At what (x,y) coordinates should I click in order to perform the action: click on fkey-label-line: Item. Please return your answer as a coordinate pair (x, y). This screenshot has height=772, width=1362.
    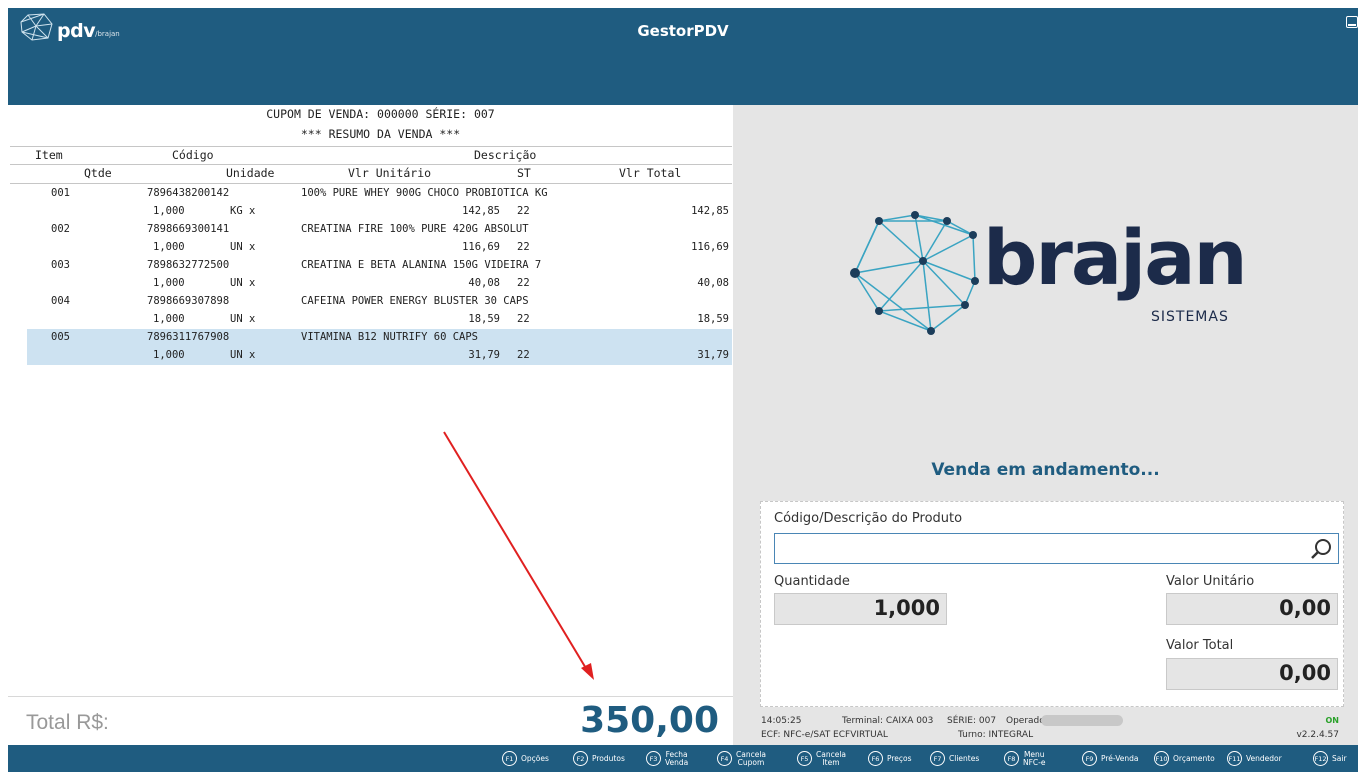
    Looking at the image, I should click on (831, 762).